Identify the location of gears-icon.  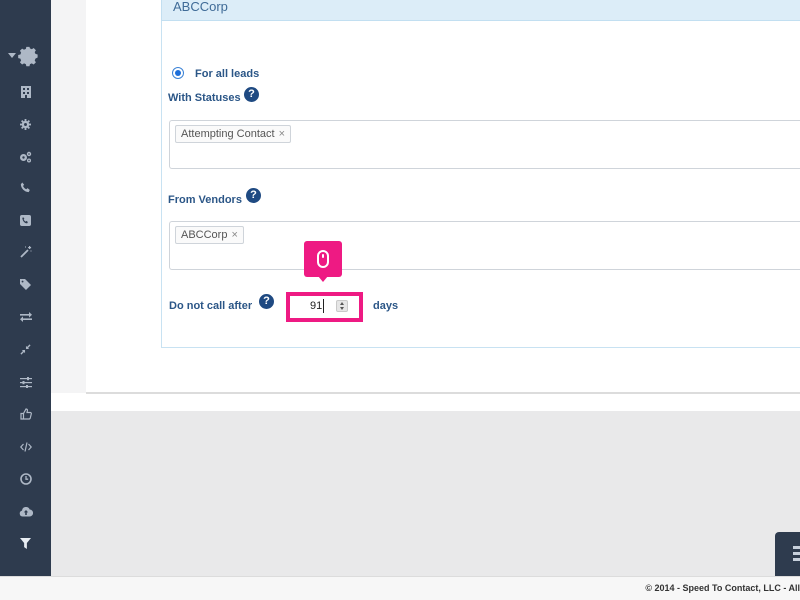
(26, 157).